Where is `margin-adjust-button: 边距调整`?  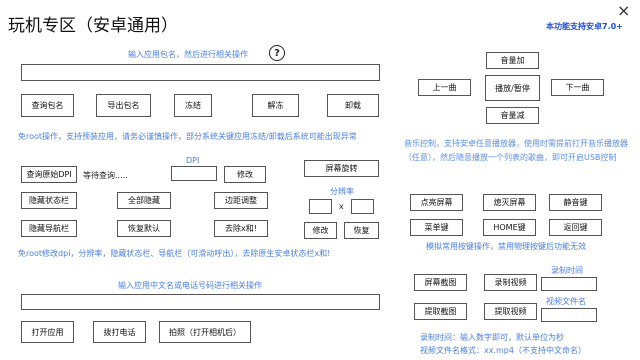
margin-adjust-button: 边距调整 is located at coordinates (241, 200).